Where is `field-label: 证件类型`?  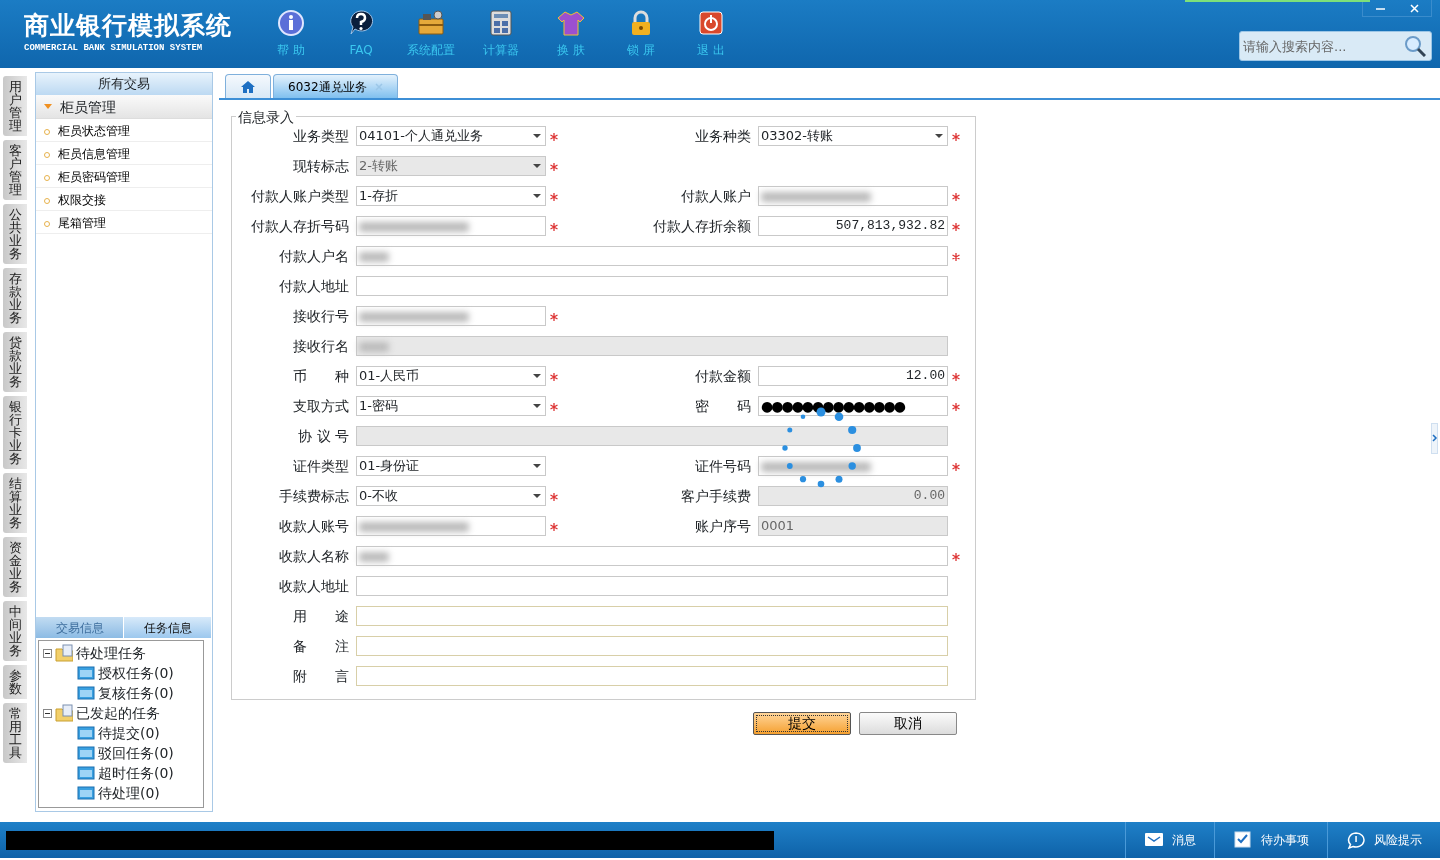 field-label: 证件类型 is located at coordinates (321, 466).